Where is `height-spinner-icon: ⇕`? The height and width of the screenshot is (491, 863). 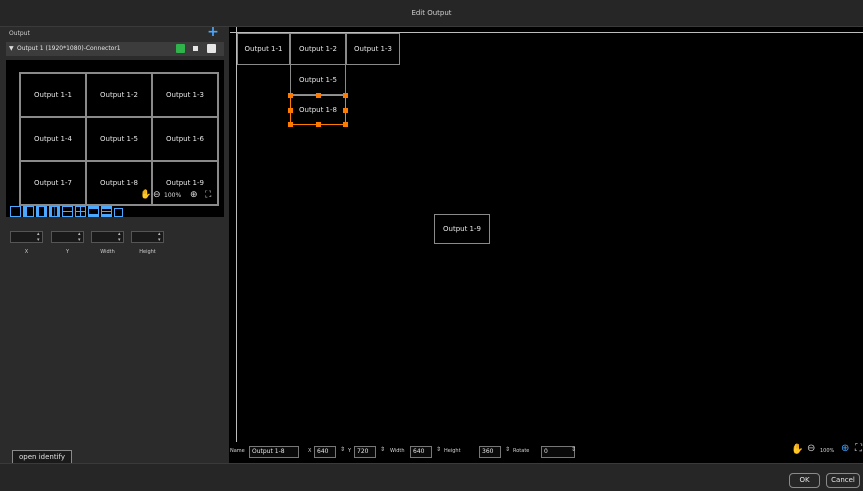
height-spinner-icon: ⇕ is located at coordinates (507, 449).